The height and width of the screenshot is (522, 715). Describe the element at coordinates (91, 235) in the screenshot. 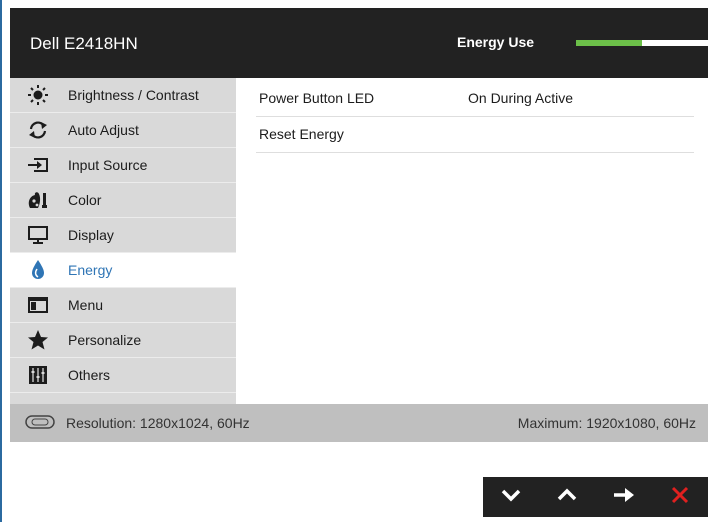

I see `sidebar-item-label: Display` at that location.